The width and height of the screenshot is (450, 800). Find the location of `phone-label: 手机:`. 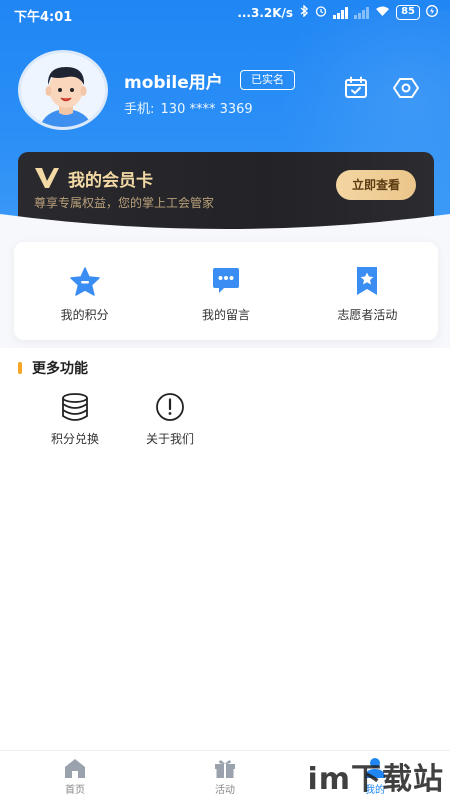

phone-label: 手机: is located at coordinates (139, 109).